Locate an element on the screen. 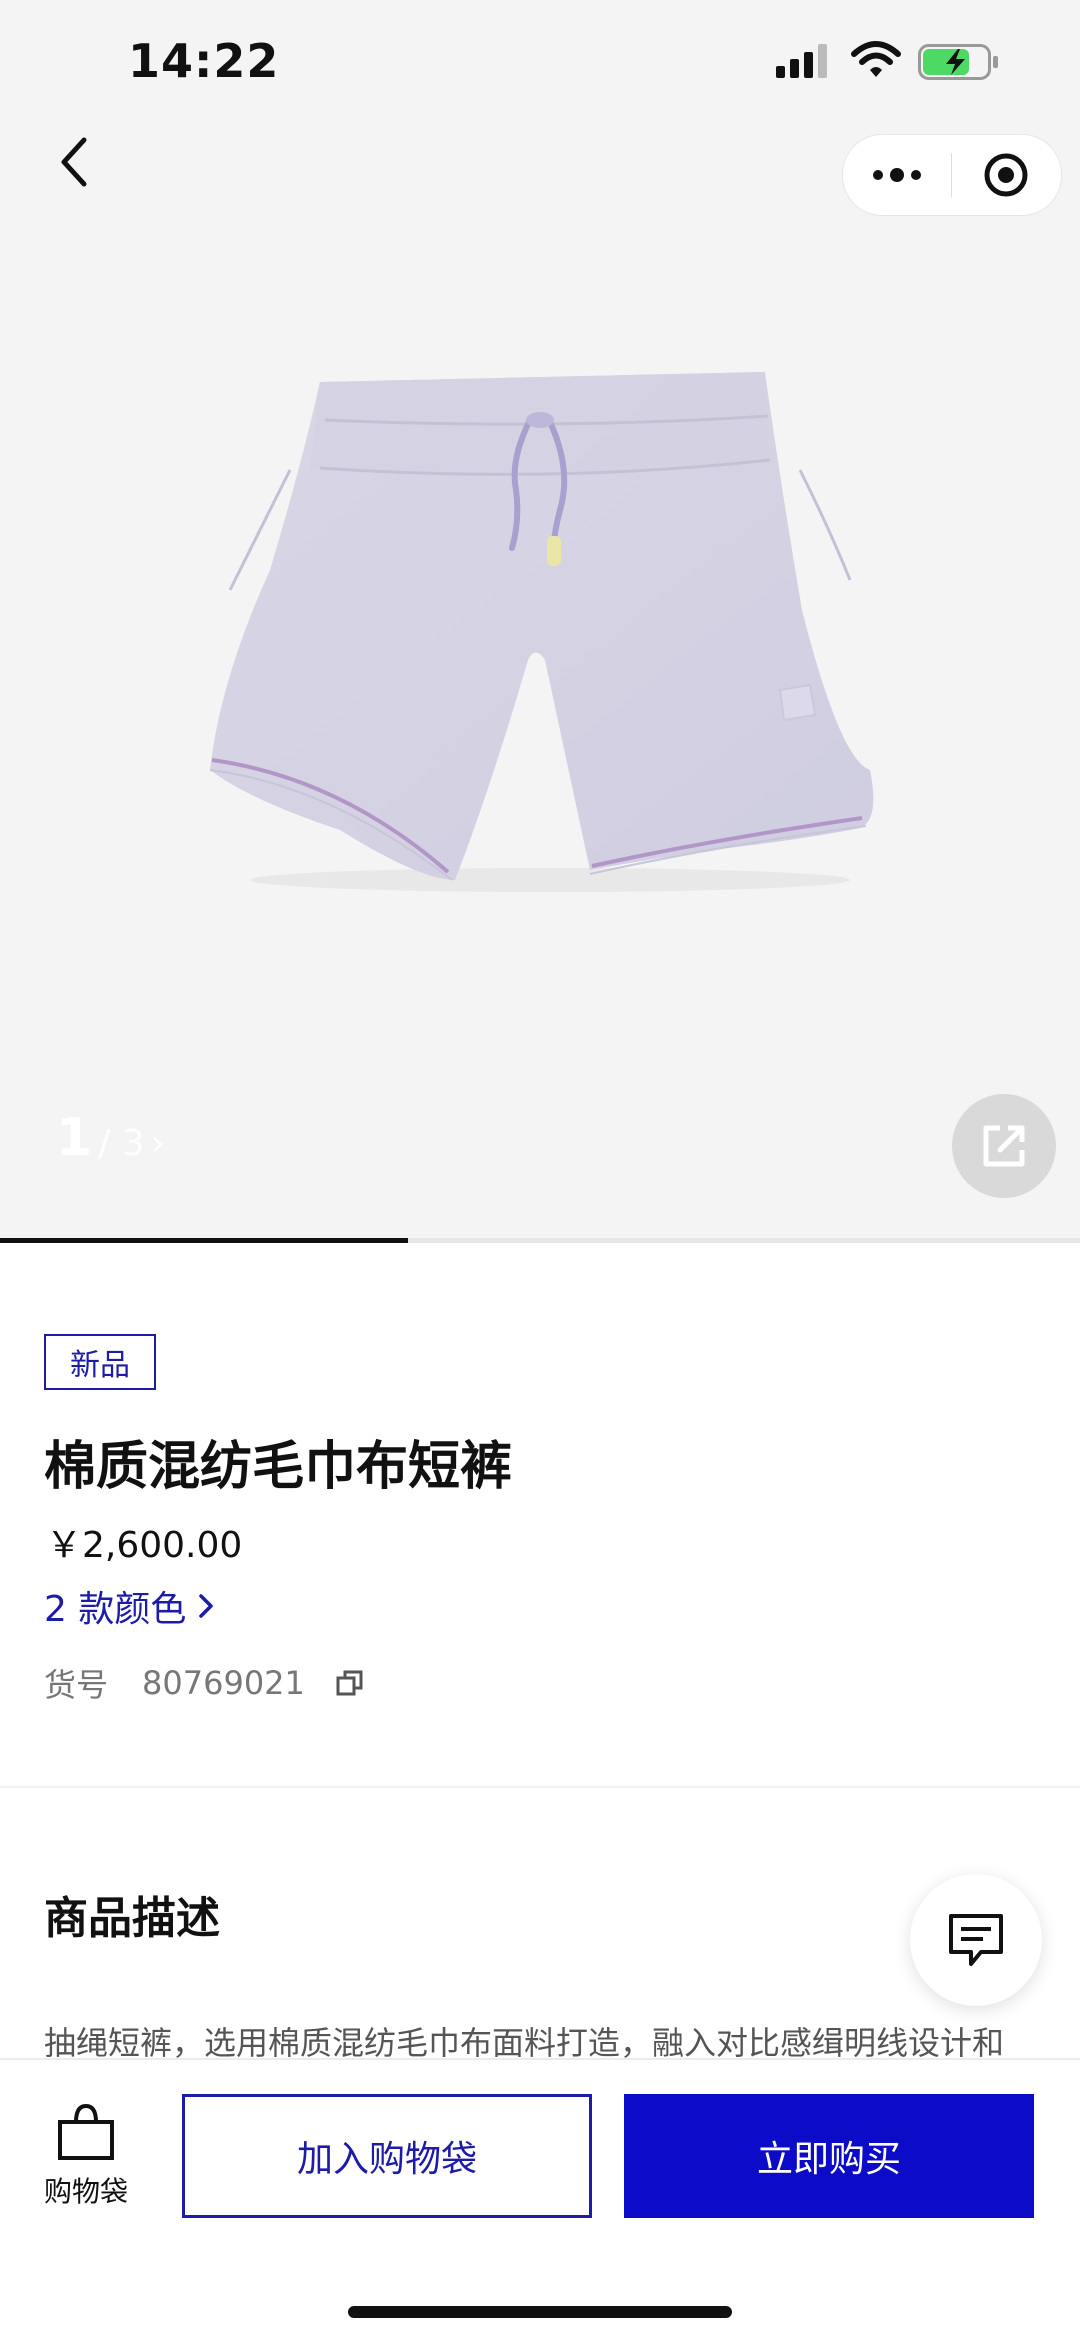 Image resolution: width=1080 pixels, height=2337 pixels. description-text: 抽绳短裤，选用棉质混纺毛巾布面料打造，融入对比感缉明线设计和 is located at coordinates (524, 2043).